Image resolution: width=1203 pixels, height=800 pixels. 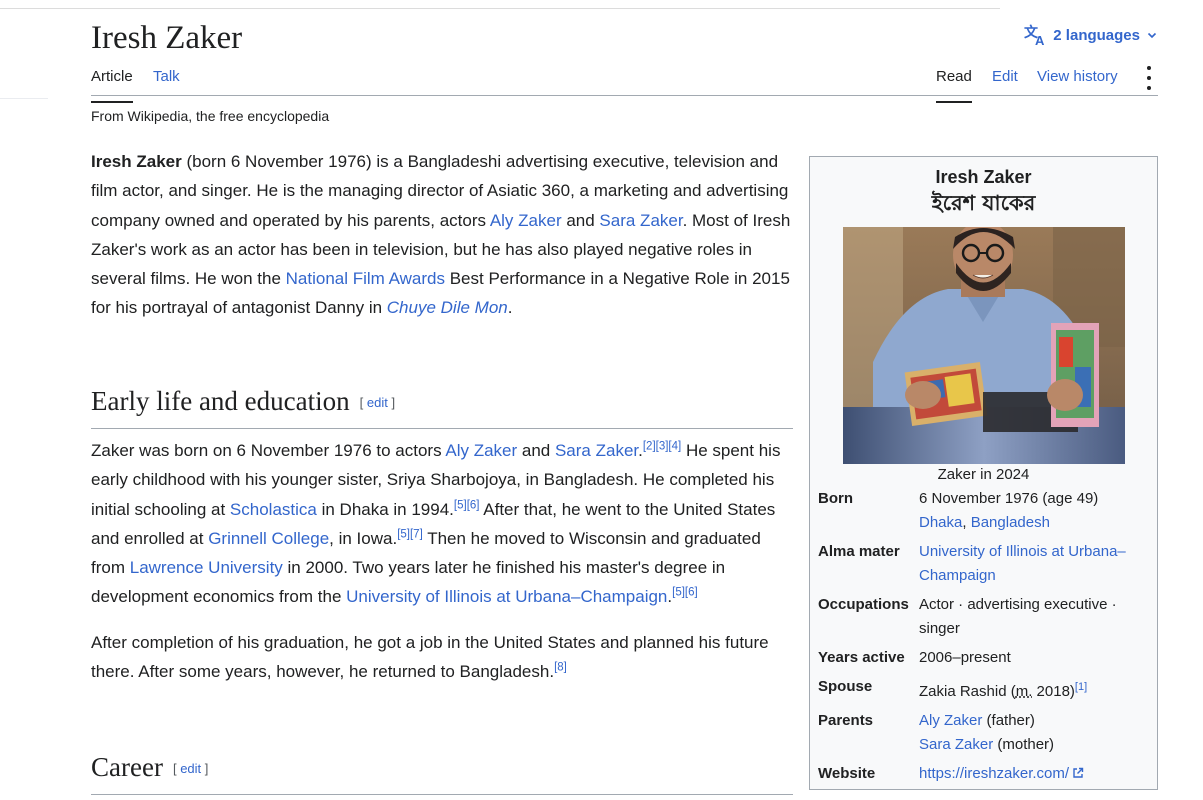 I want to click on infobox-native-name: ইরেশ যাকের, so click(x=983, y=203).